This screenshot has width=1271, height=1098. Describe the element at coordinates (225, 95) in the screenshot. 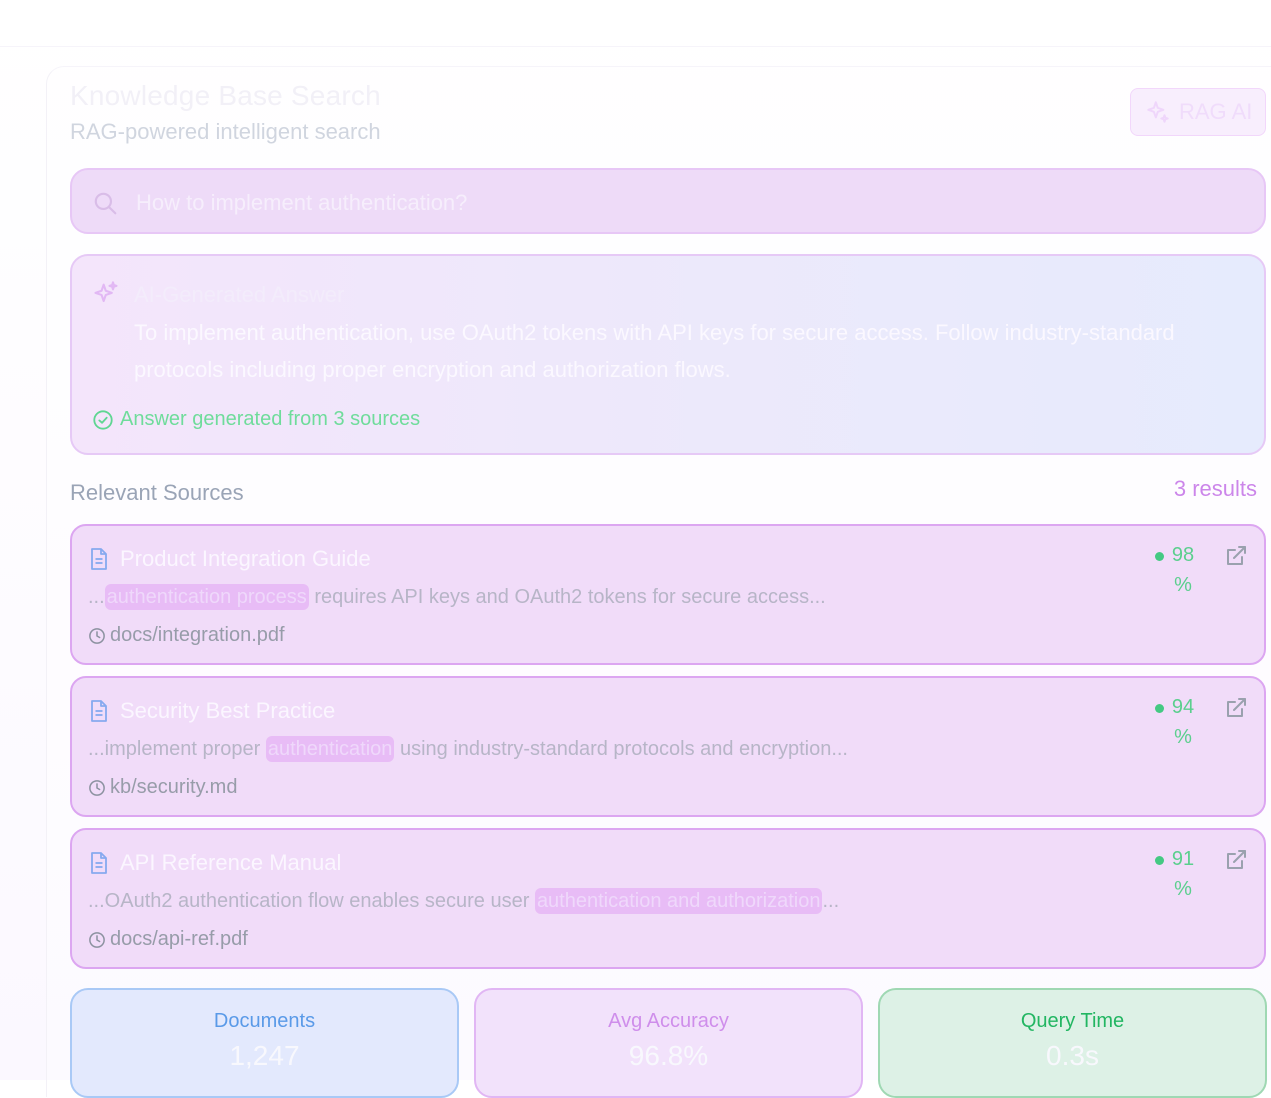

I see `page-title: Knowledge Base Search` at that location.